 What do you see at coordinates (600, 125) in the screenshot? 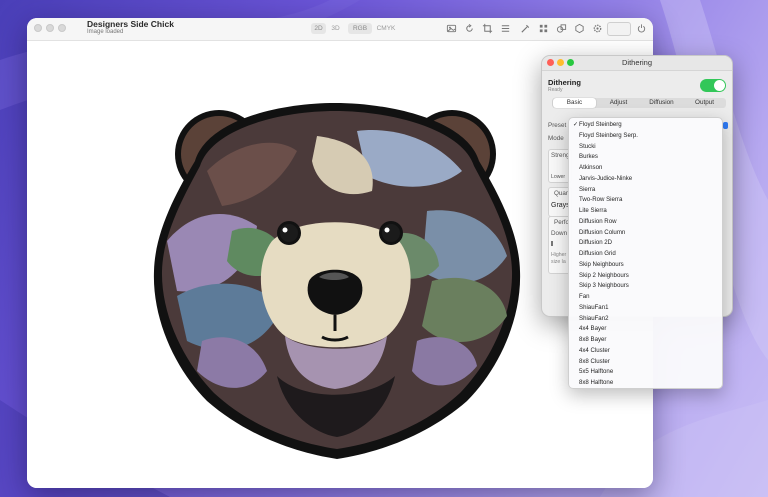
I see `menu-item-floyd-steinberg: Floyd Steinberg` at bounding box center [600, 125].